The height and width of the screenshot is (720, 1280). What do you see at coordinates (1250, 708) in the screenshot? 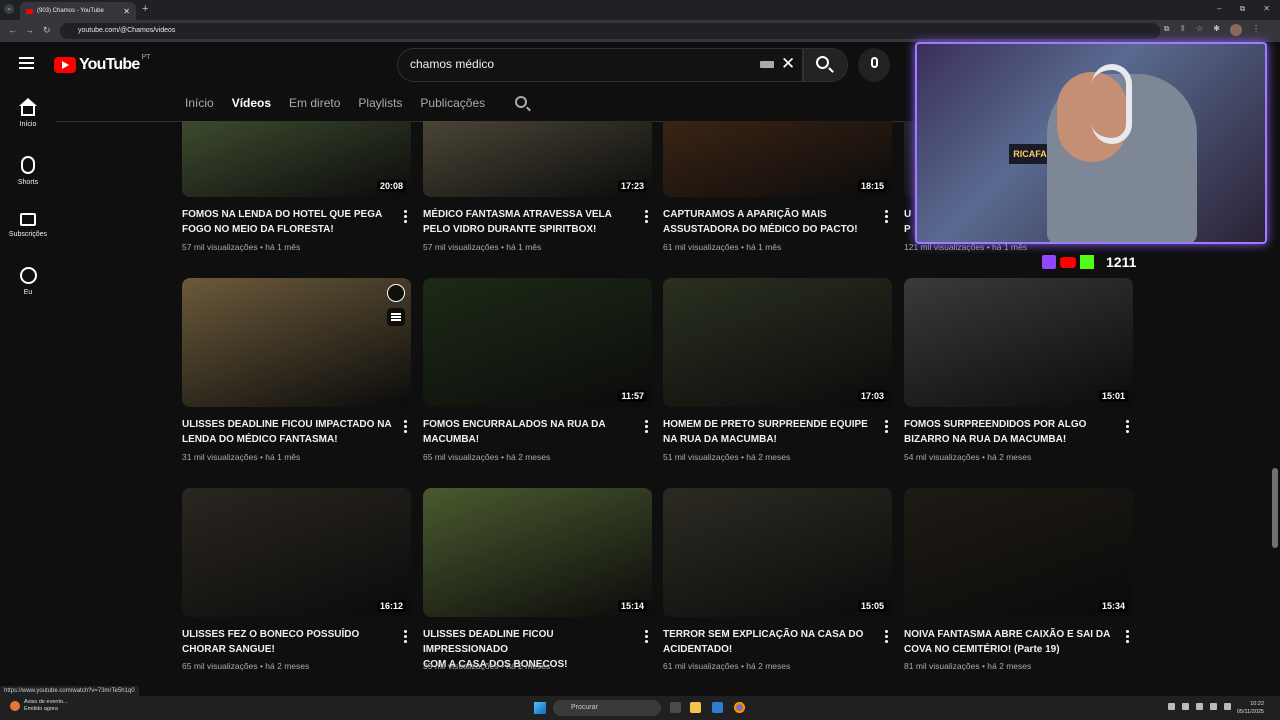
I see `taskbar-clock: 10:22 05/11/2025` at bounding box center [1250, 708].